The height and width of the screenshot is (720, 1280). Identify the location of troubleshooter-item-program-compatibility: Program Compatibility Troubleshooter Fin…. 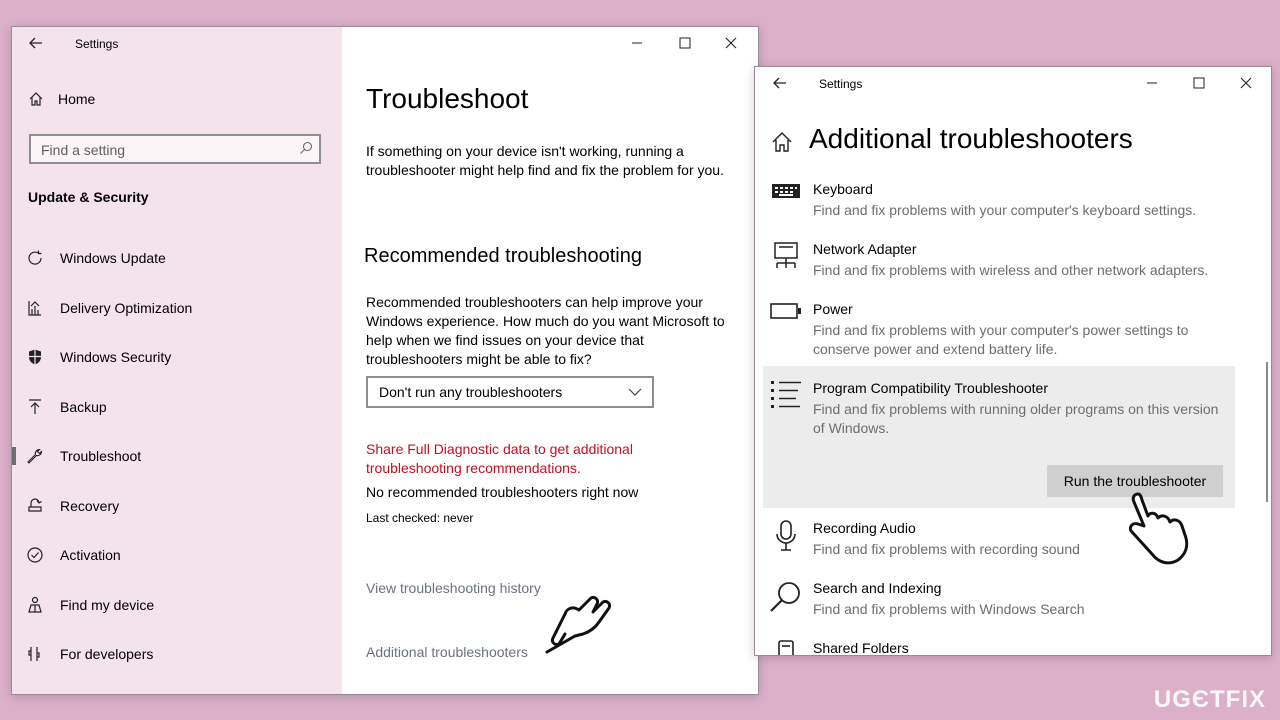
(998, 420).